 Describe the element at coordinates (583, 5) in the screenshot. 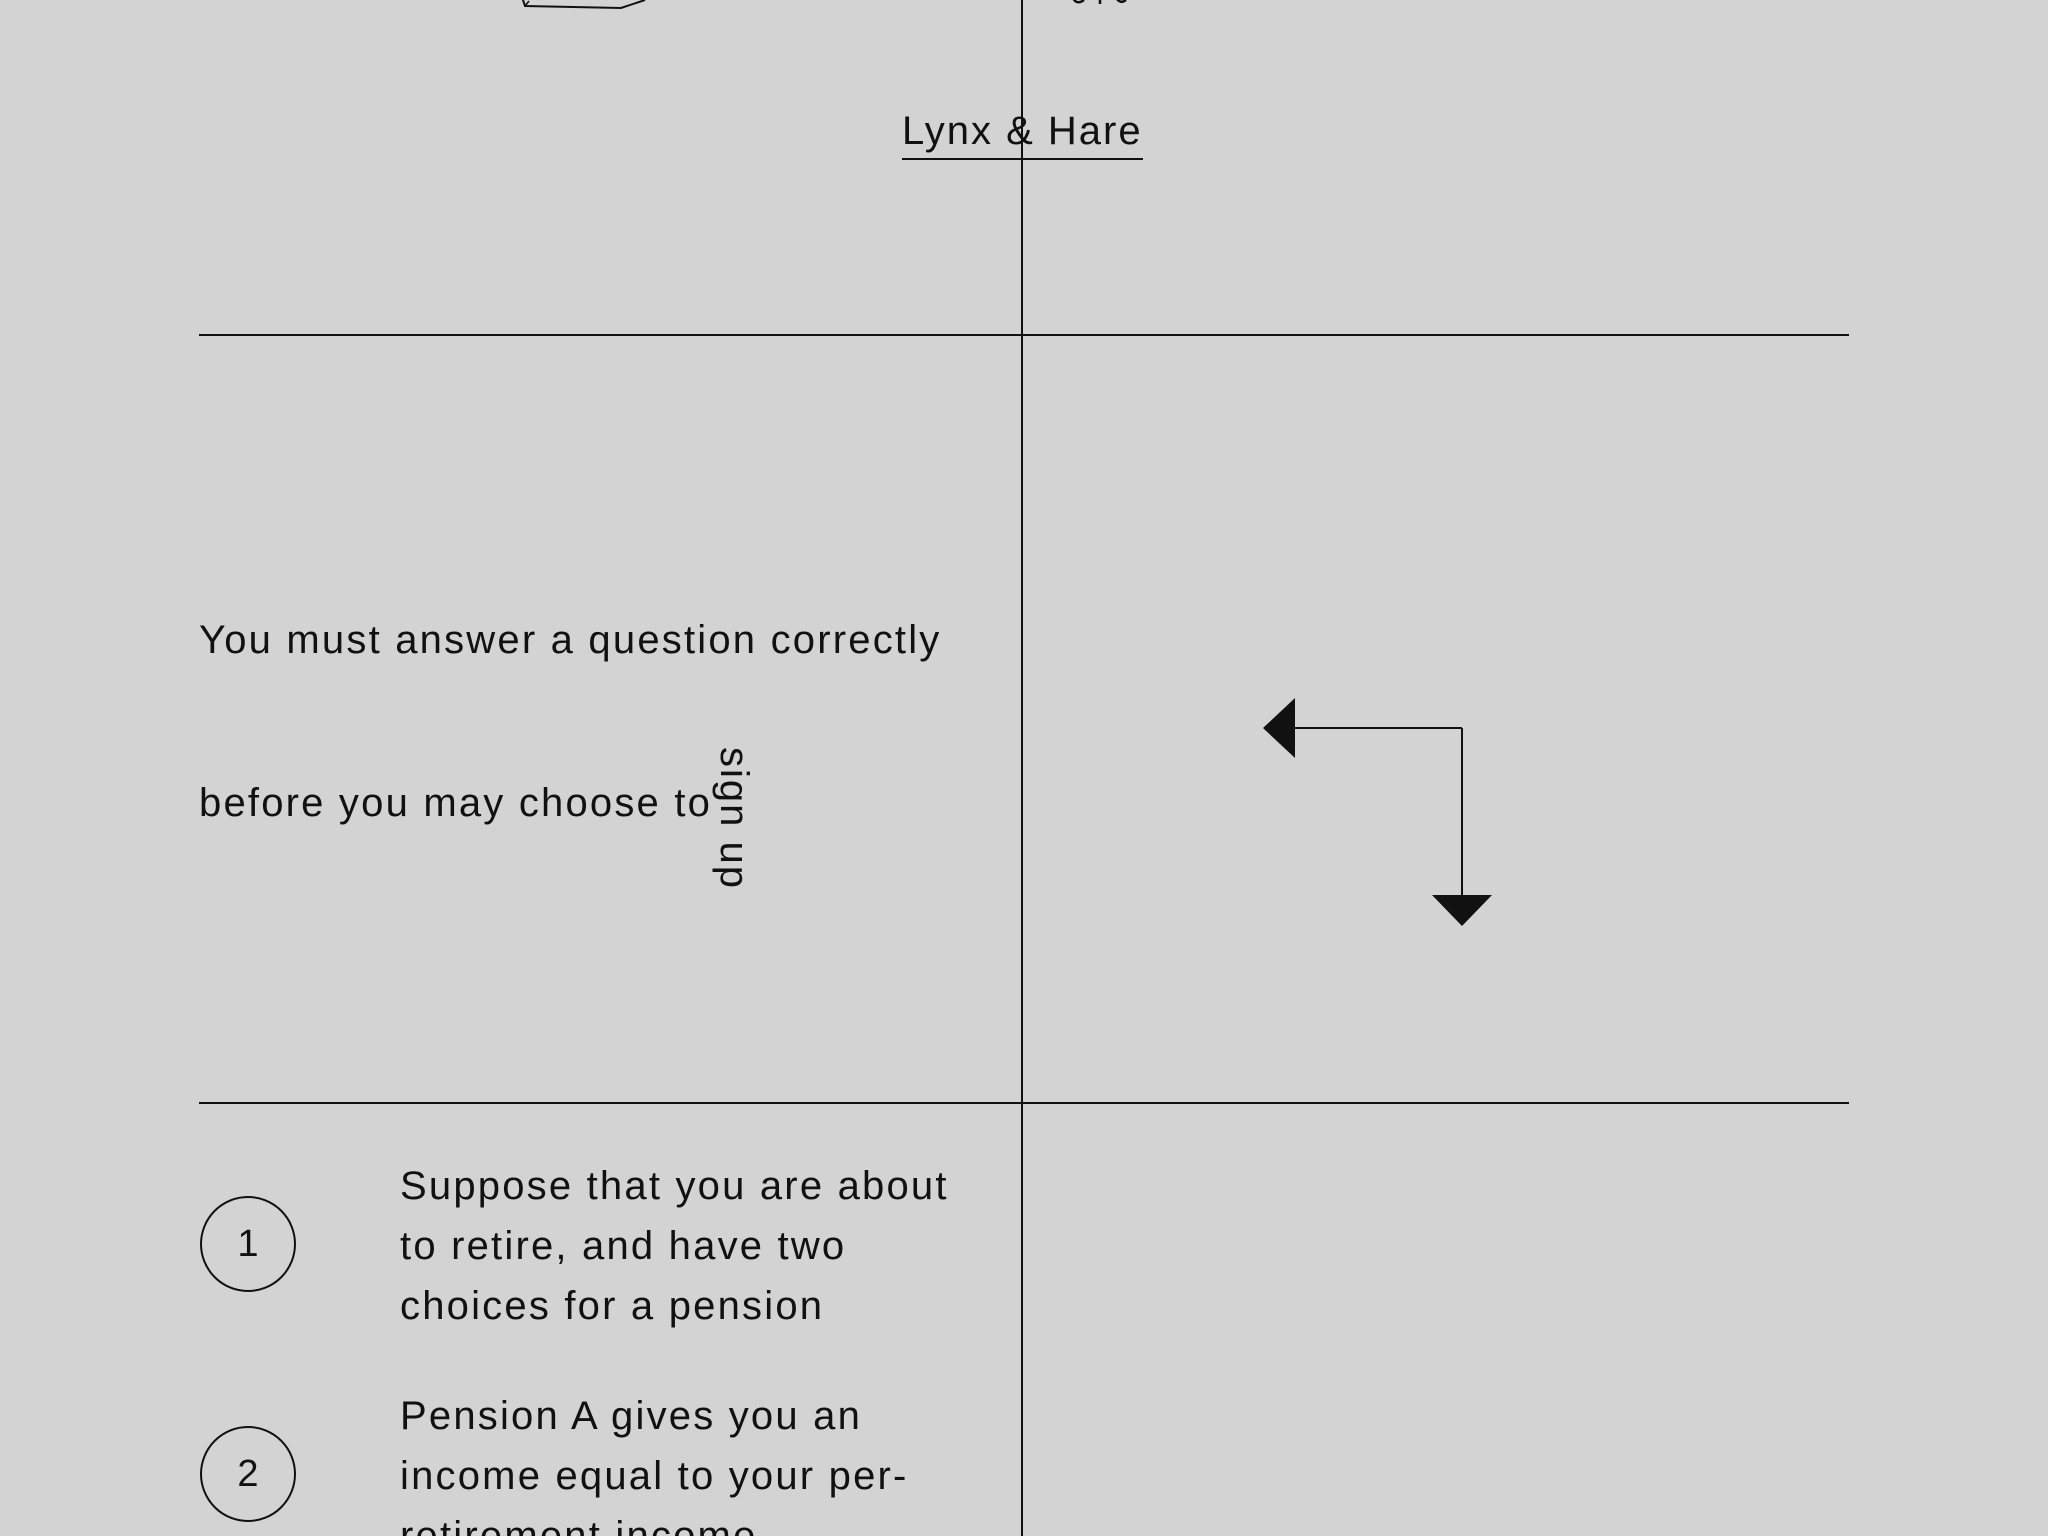

I see `box-illustration-icon` at that location.